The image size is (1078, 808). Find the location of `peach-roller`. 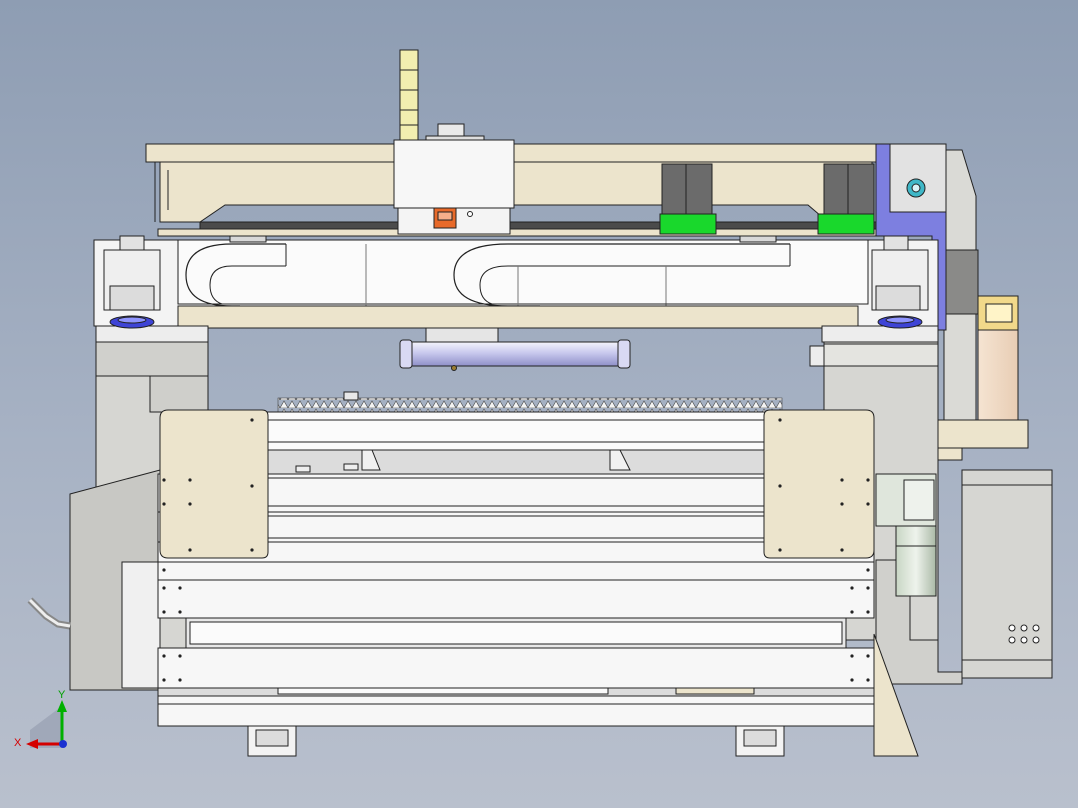

peach-roller is located at coordinates (998, 375).